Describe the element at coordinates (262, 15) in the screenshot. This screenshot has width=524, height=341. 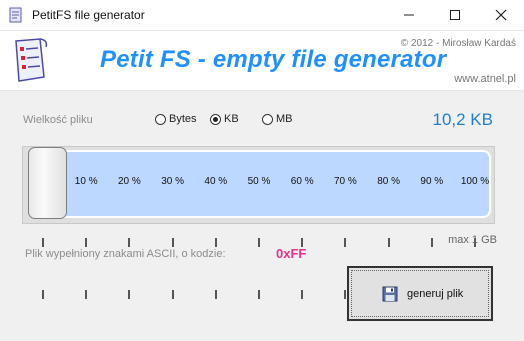
I see `title-bar: PetitFS file generator` at that location.